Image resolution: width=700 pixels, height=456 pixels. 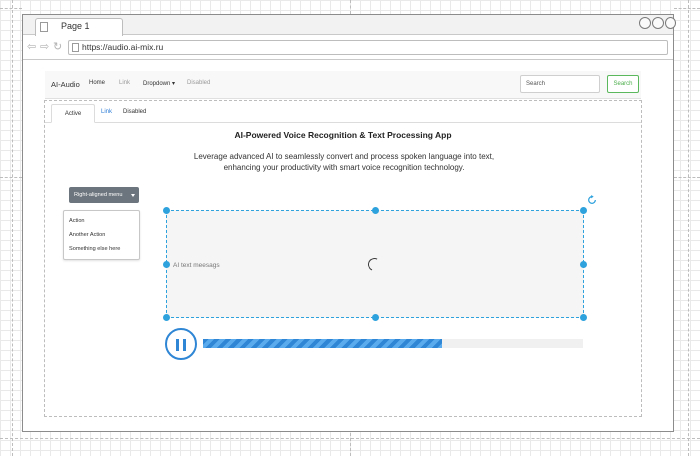 I want to click on navbar-brand: AI-Audio, so click(x=65, y=84).